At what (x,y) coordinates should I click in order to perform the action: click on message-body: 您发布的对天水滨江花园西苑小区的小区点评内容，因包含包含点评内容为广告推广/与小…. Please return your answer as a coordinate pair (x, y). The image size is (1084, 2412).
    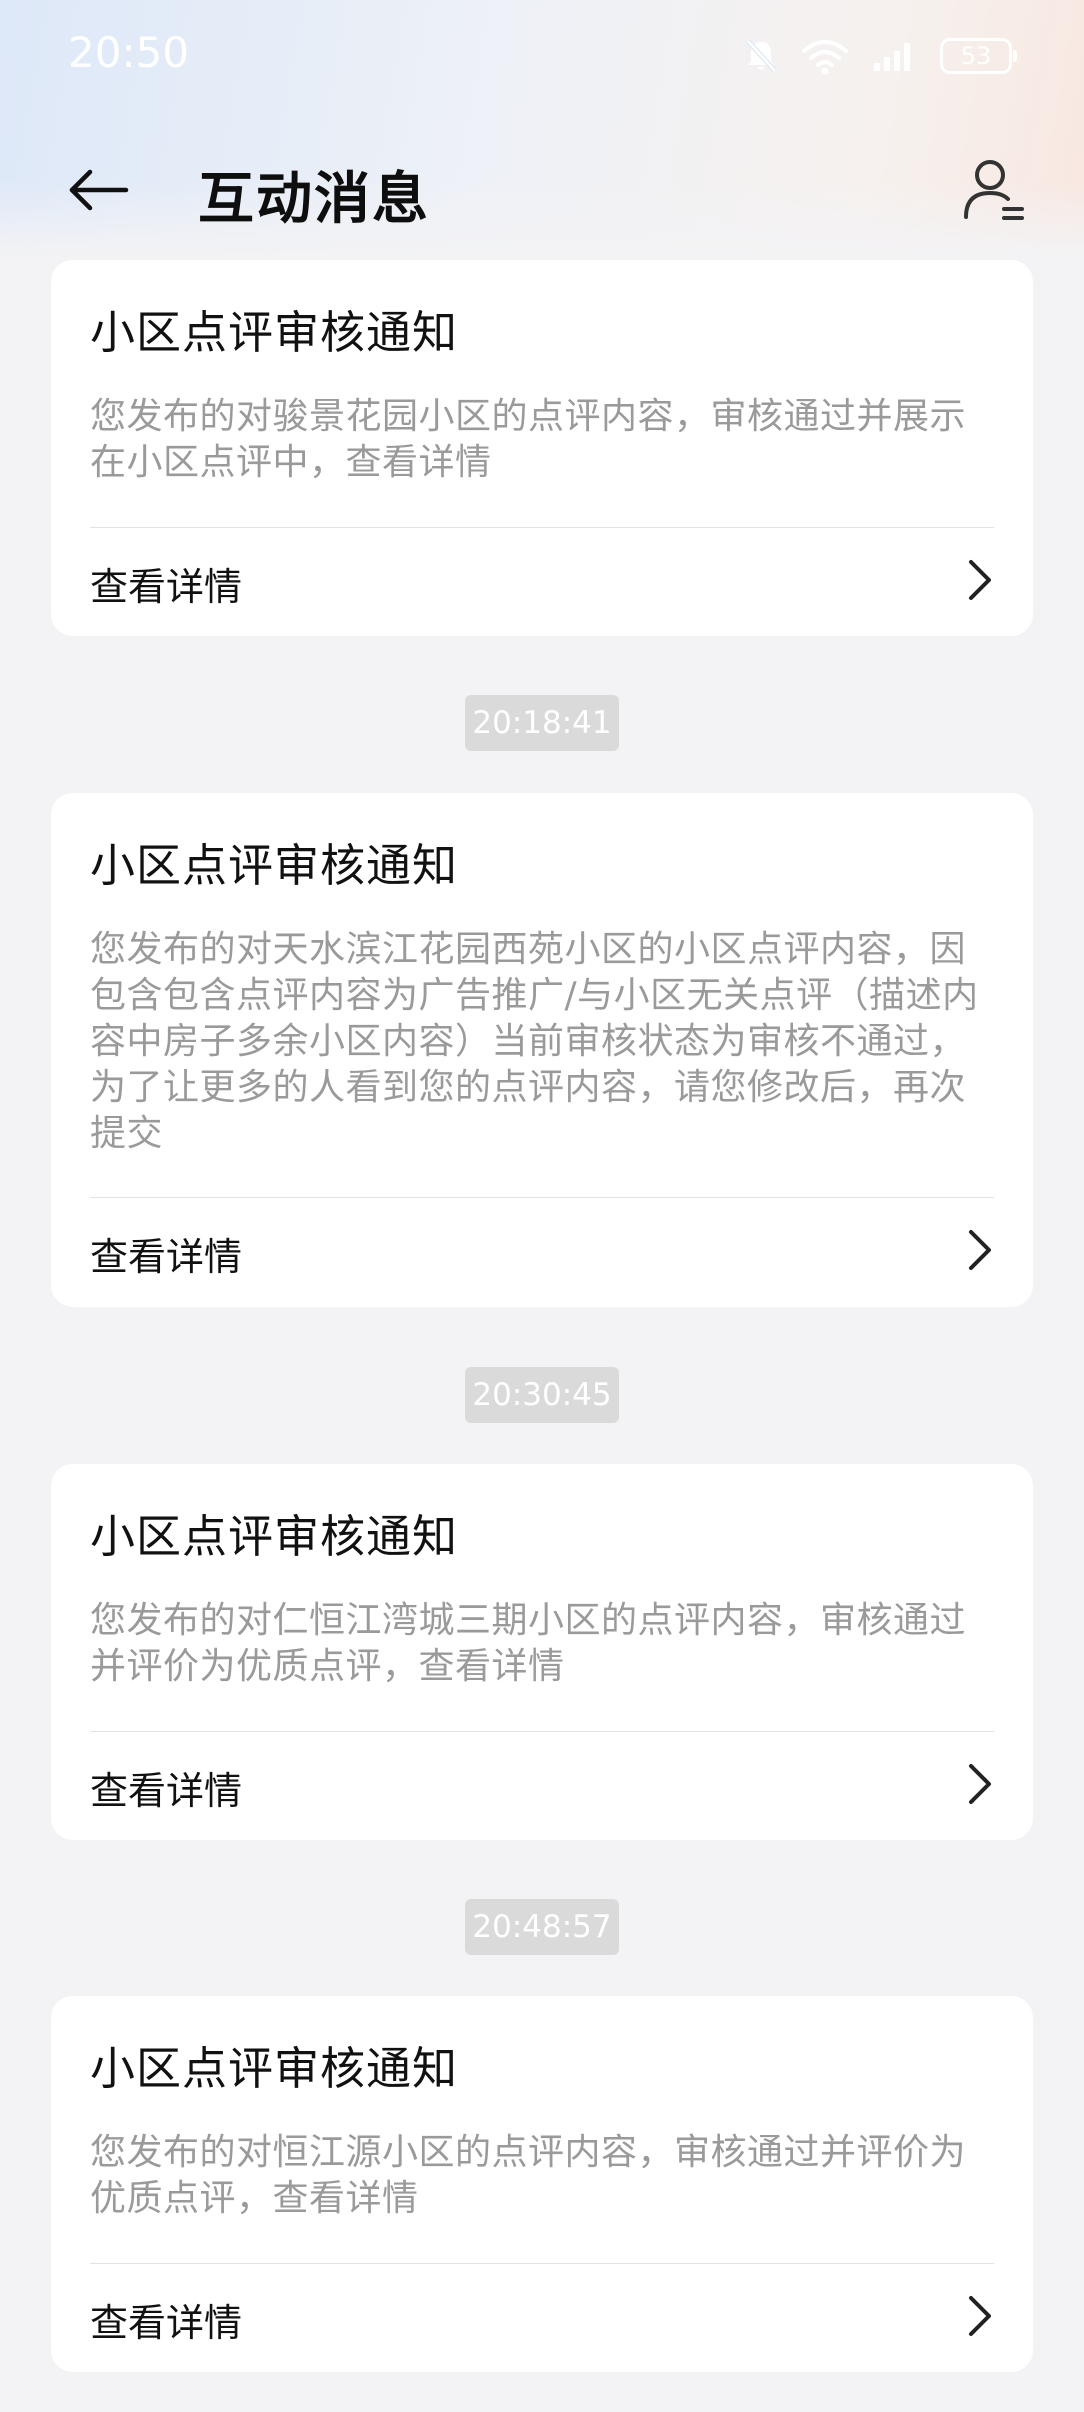
    Looking at the image, I should click on (534, 1041).